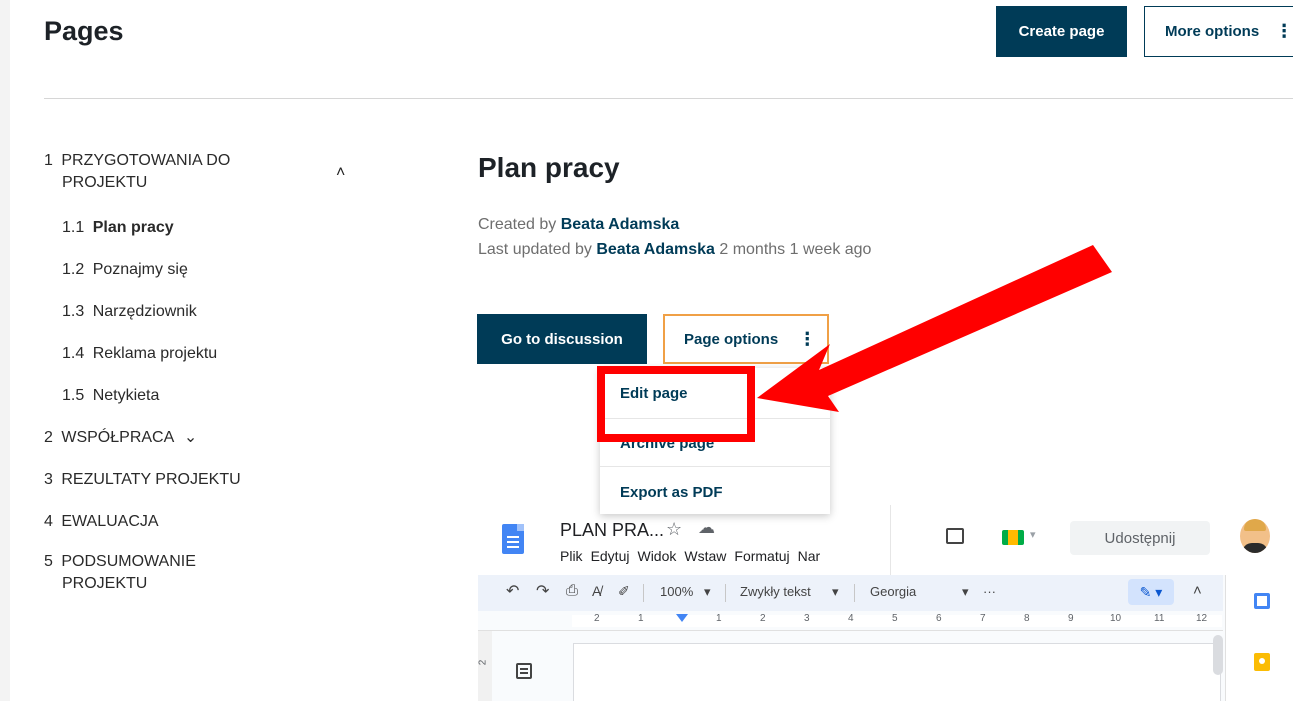  Describe the element at coordinates (133, 227) in the screenshot. I see `nav-item-label: Plan pracy` at that location.